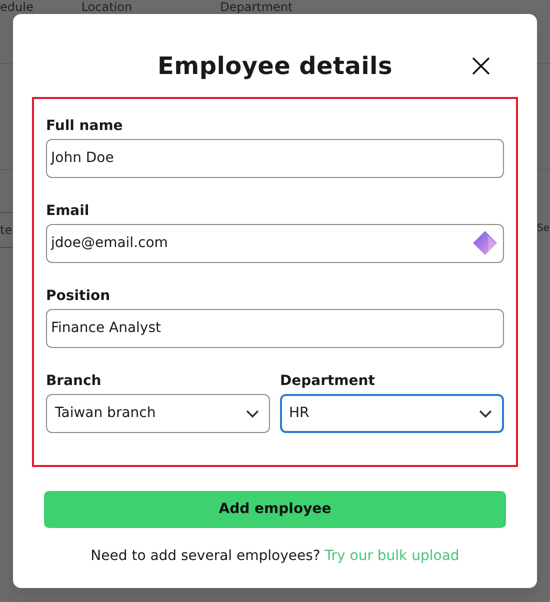  Describe the element at coordinates (275, 328) in the screenshot. I see `input-field: Finance Analyst` at that location.